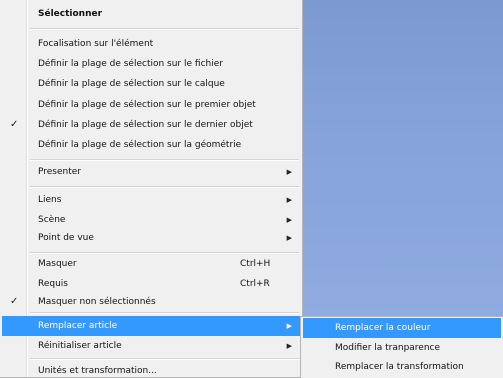 Image resolution: width=503 pixels, height=378 pixels. What do you see at coordinates (151, 172) in the screenshot?
I see `menu-item-presenter: Presenter ▶` at bounding box center [151, 172].